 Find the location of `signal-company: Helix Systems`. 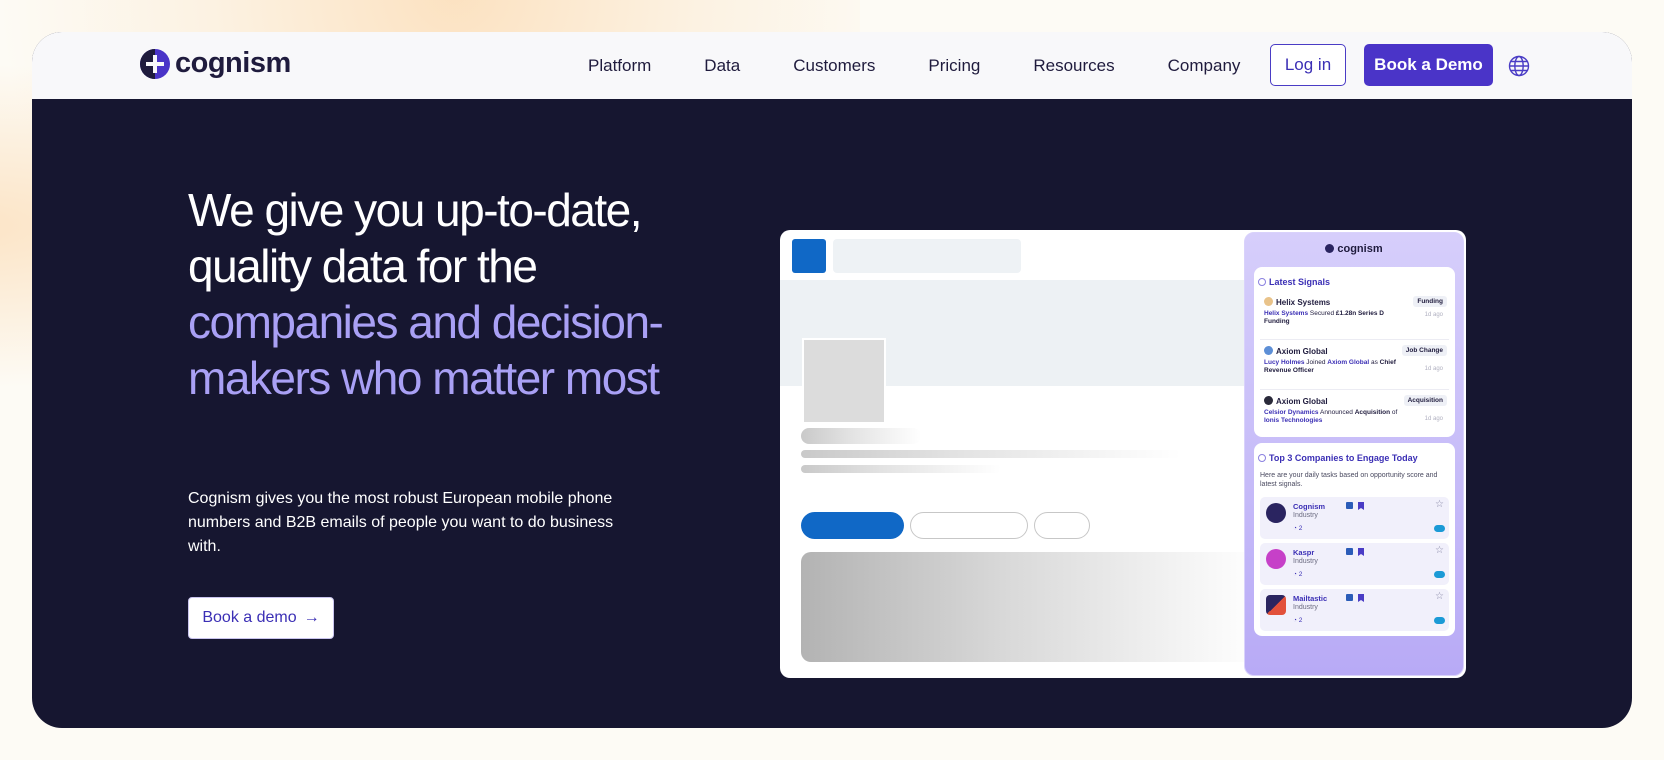

signal-company: Helix Systems is located at coordinates (1297, 302).